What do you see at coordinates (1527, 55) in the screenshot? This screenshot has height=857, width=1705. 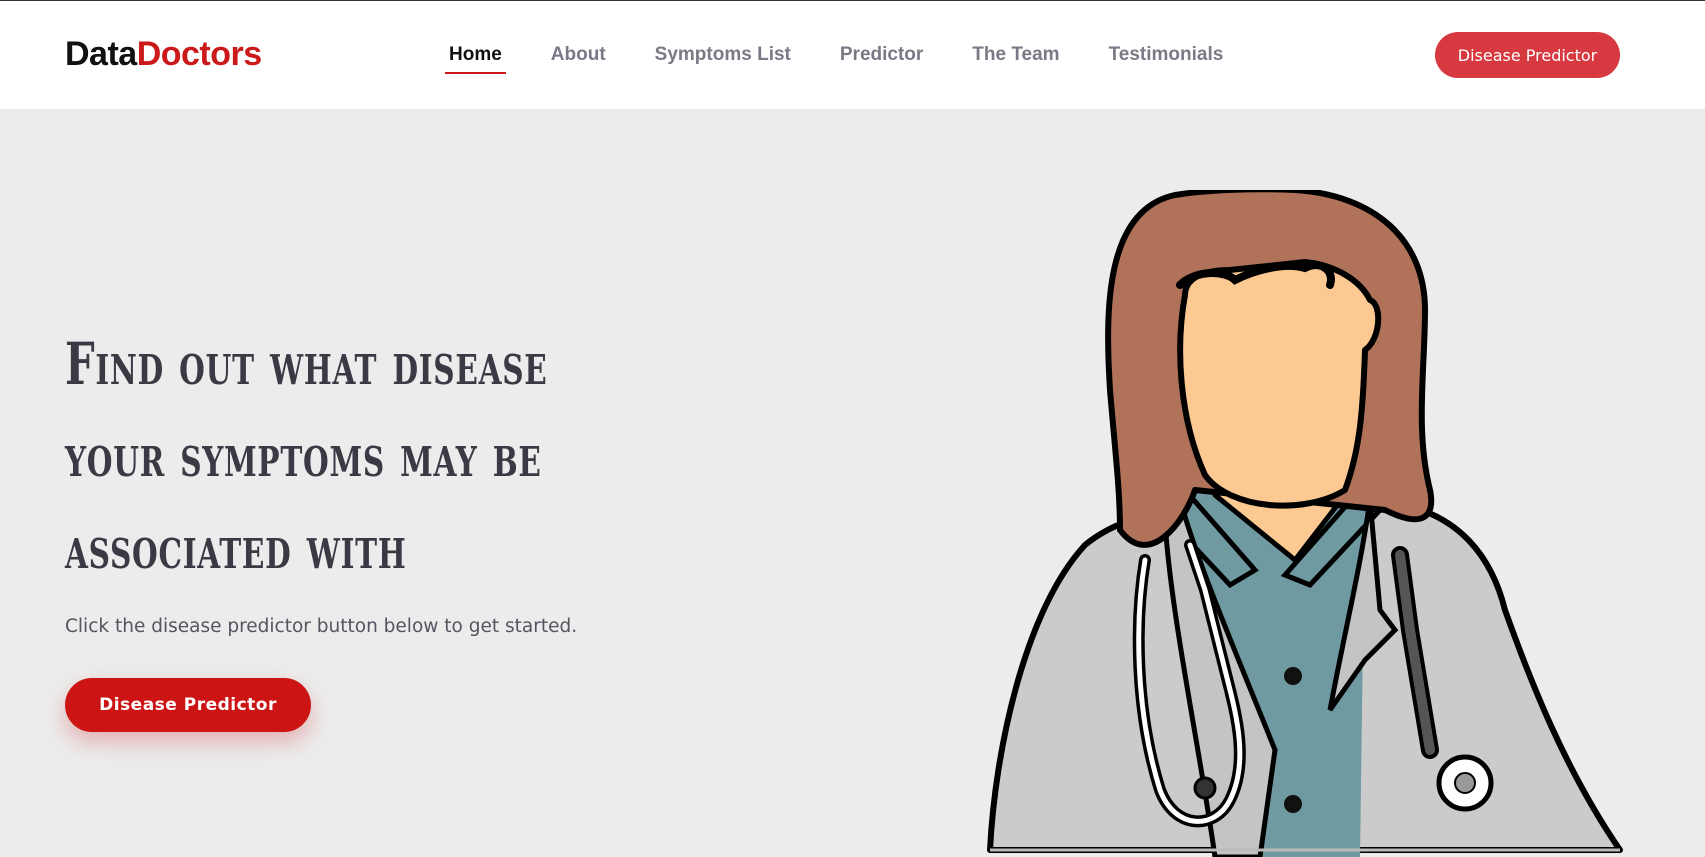 I see `header-disease-predictor-button: Disease Predictor` at bounding box center [1527, 55].